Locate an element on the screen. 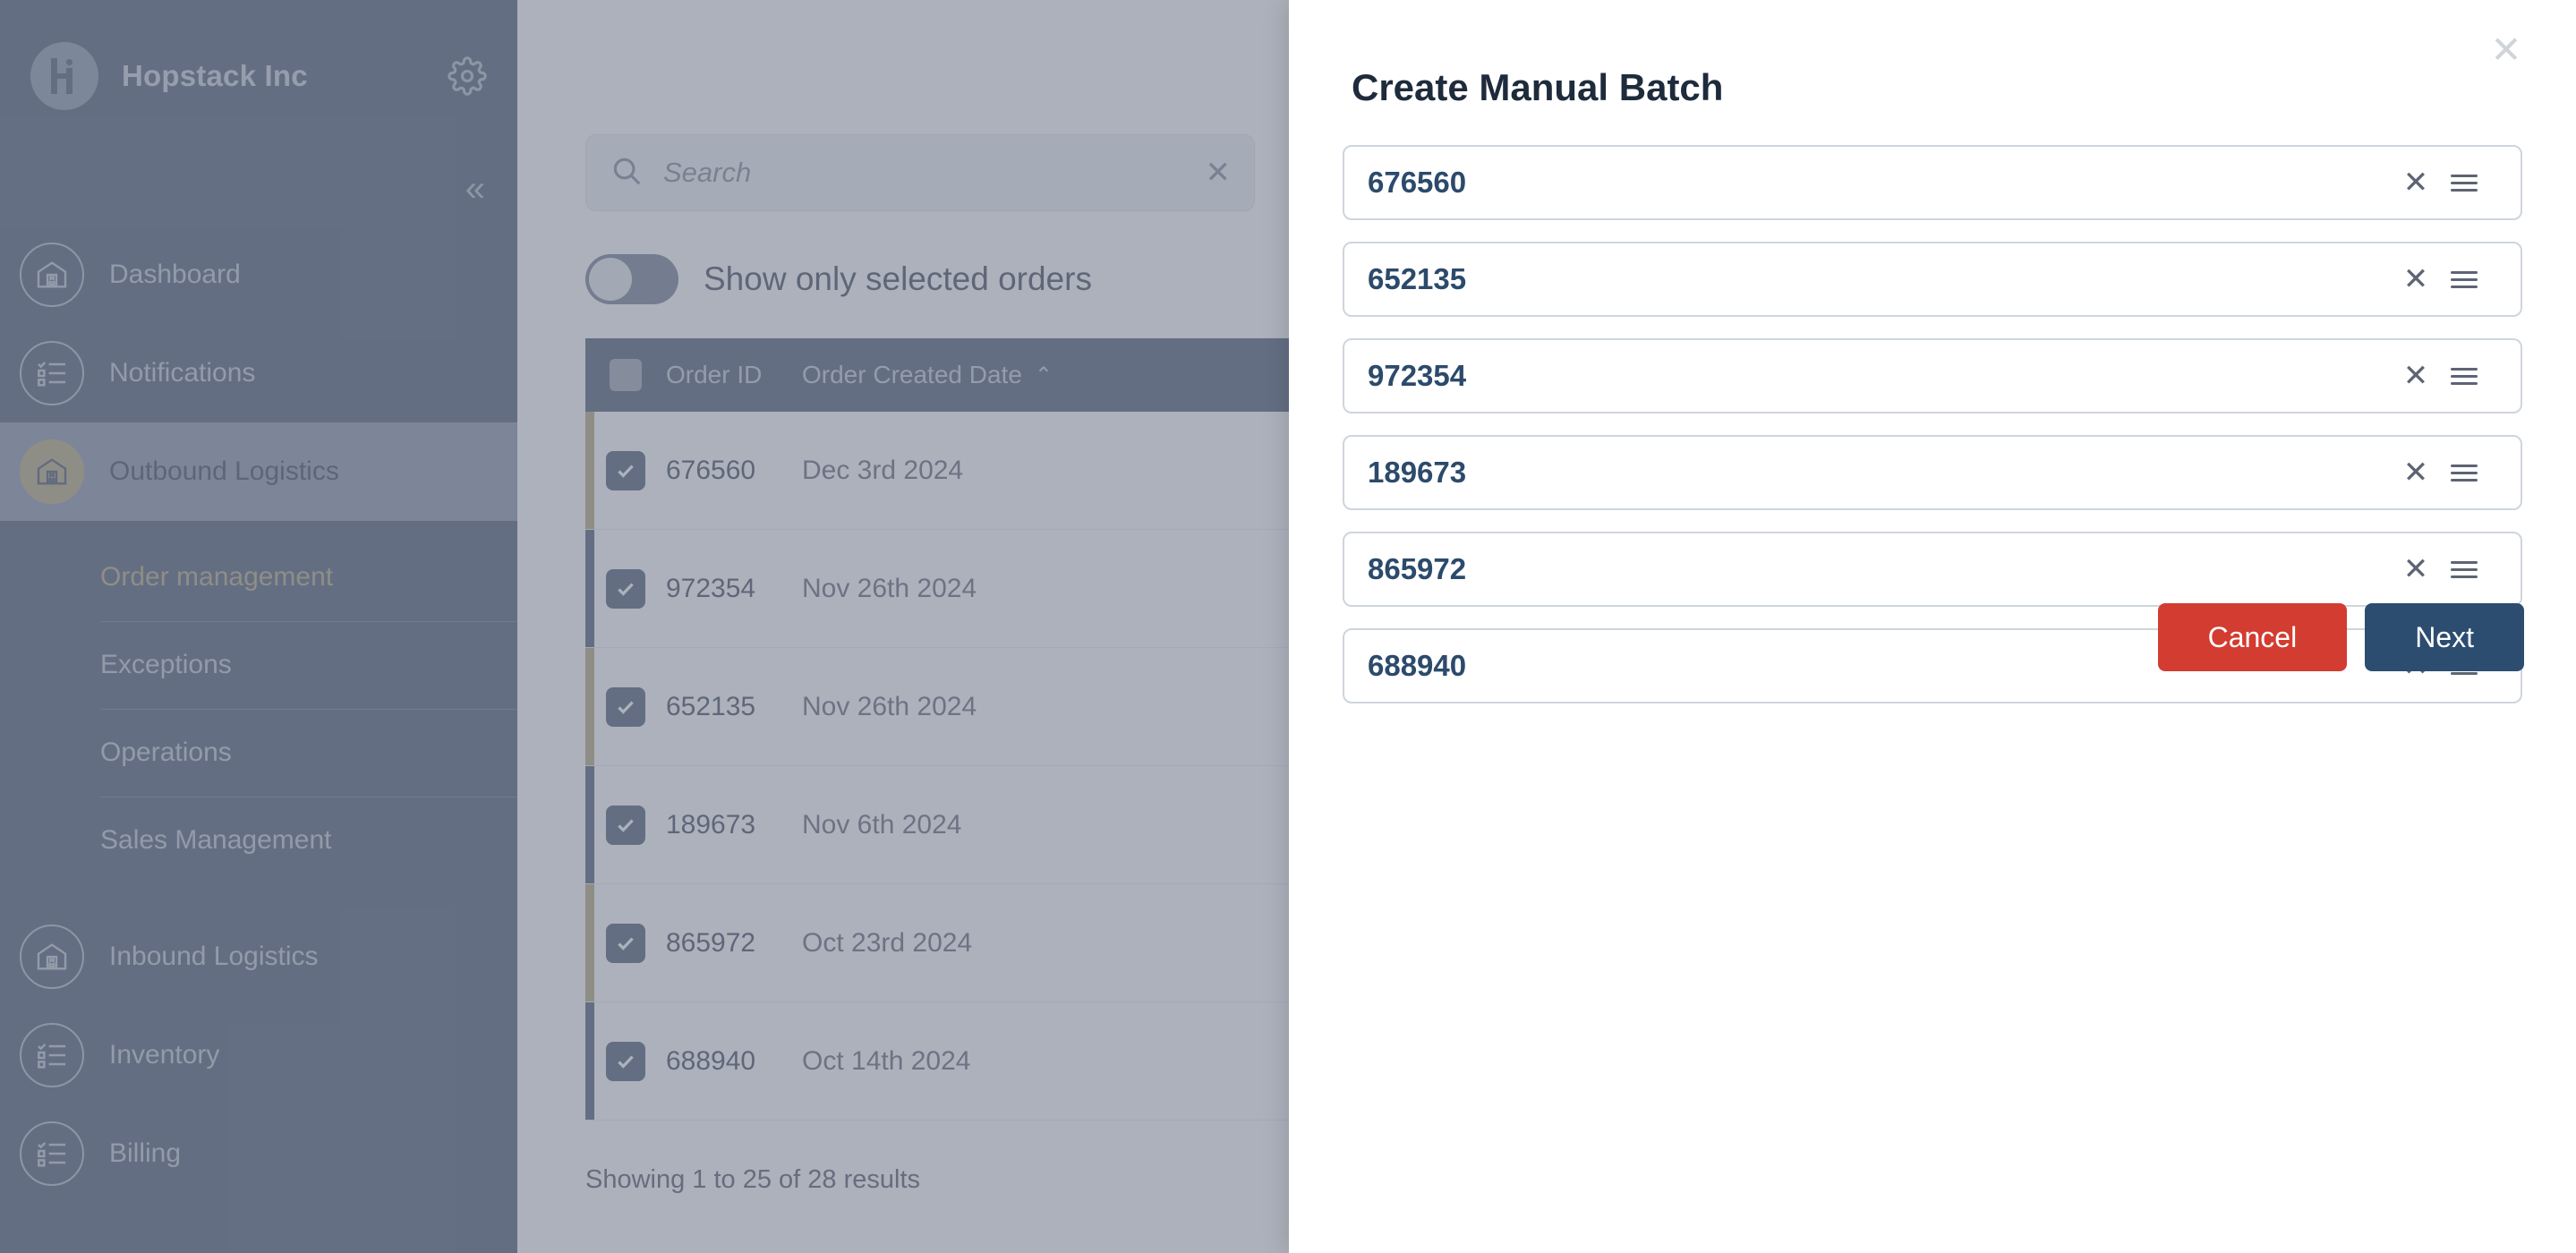 The image size is (2576, 1253). close-icon: ✕ is located at coordinates (2506, 50).